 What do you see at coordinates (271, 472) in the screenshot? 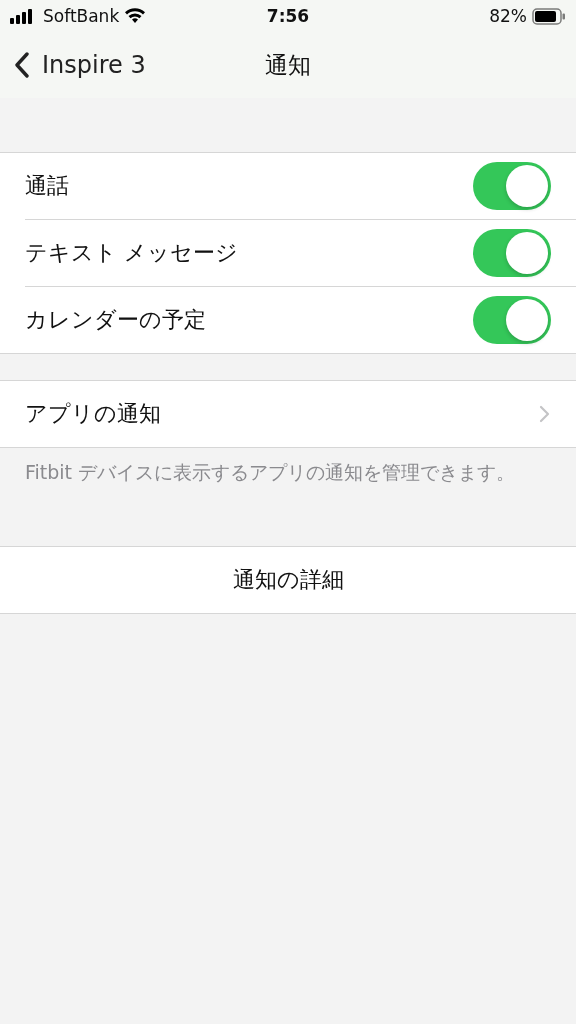
I see `footer-note: Fitbit デバイスに表示するアプリの通知を管理できます。` at bounding box center [271, 472].